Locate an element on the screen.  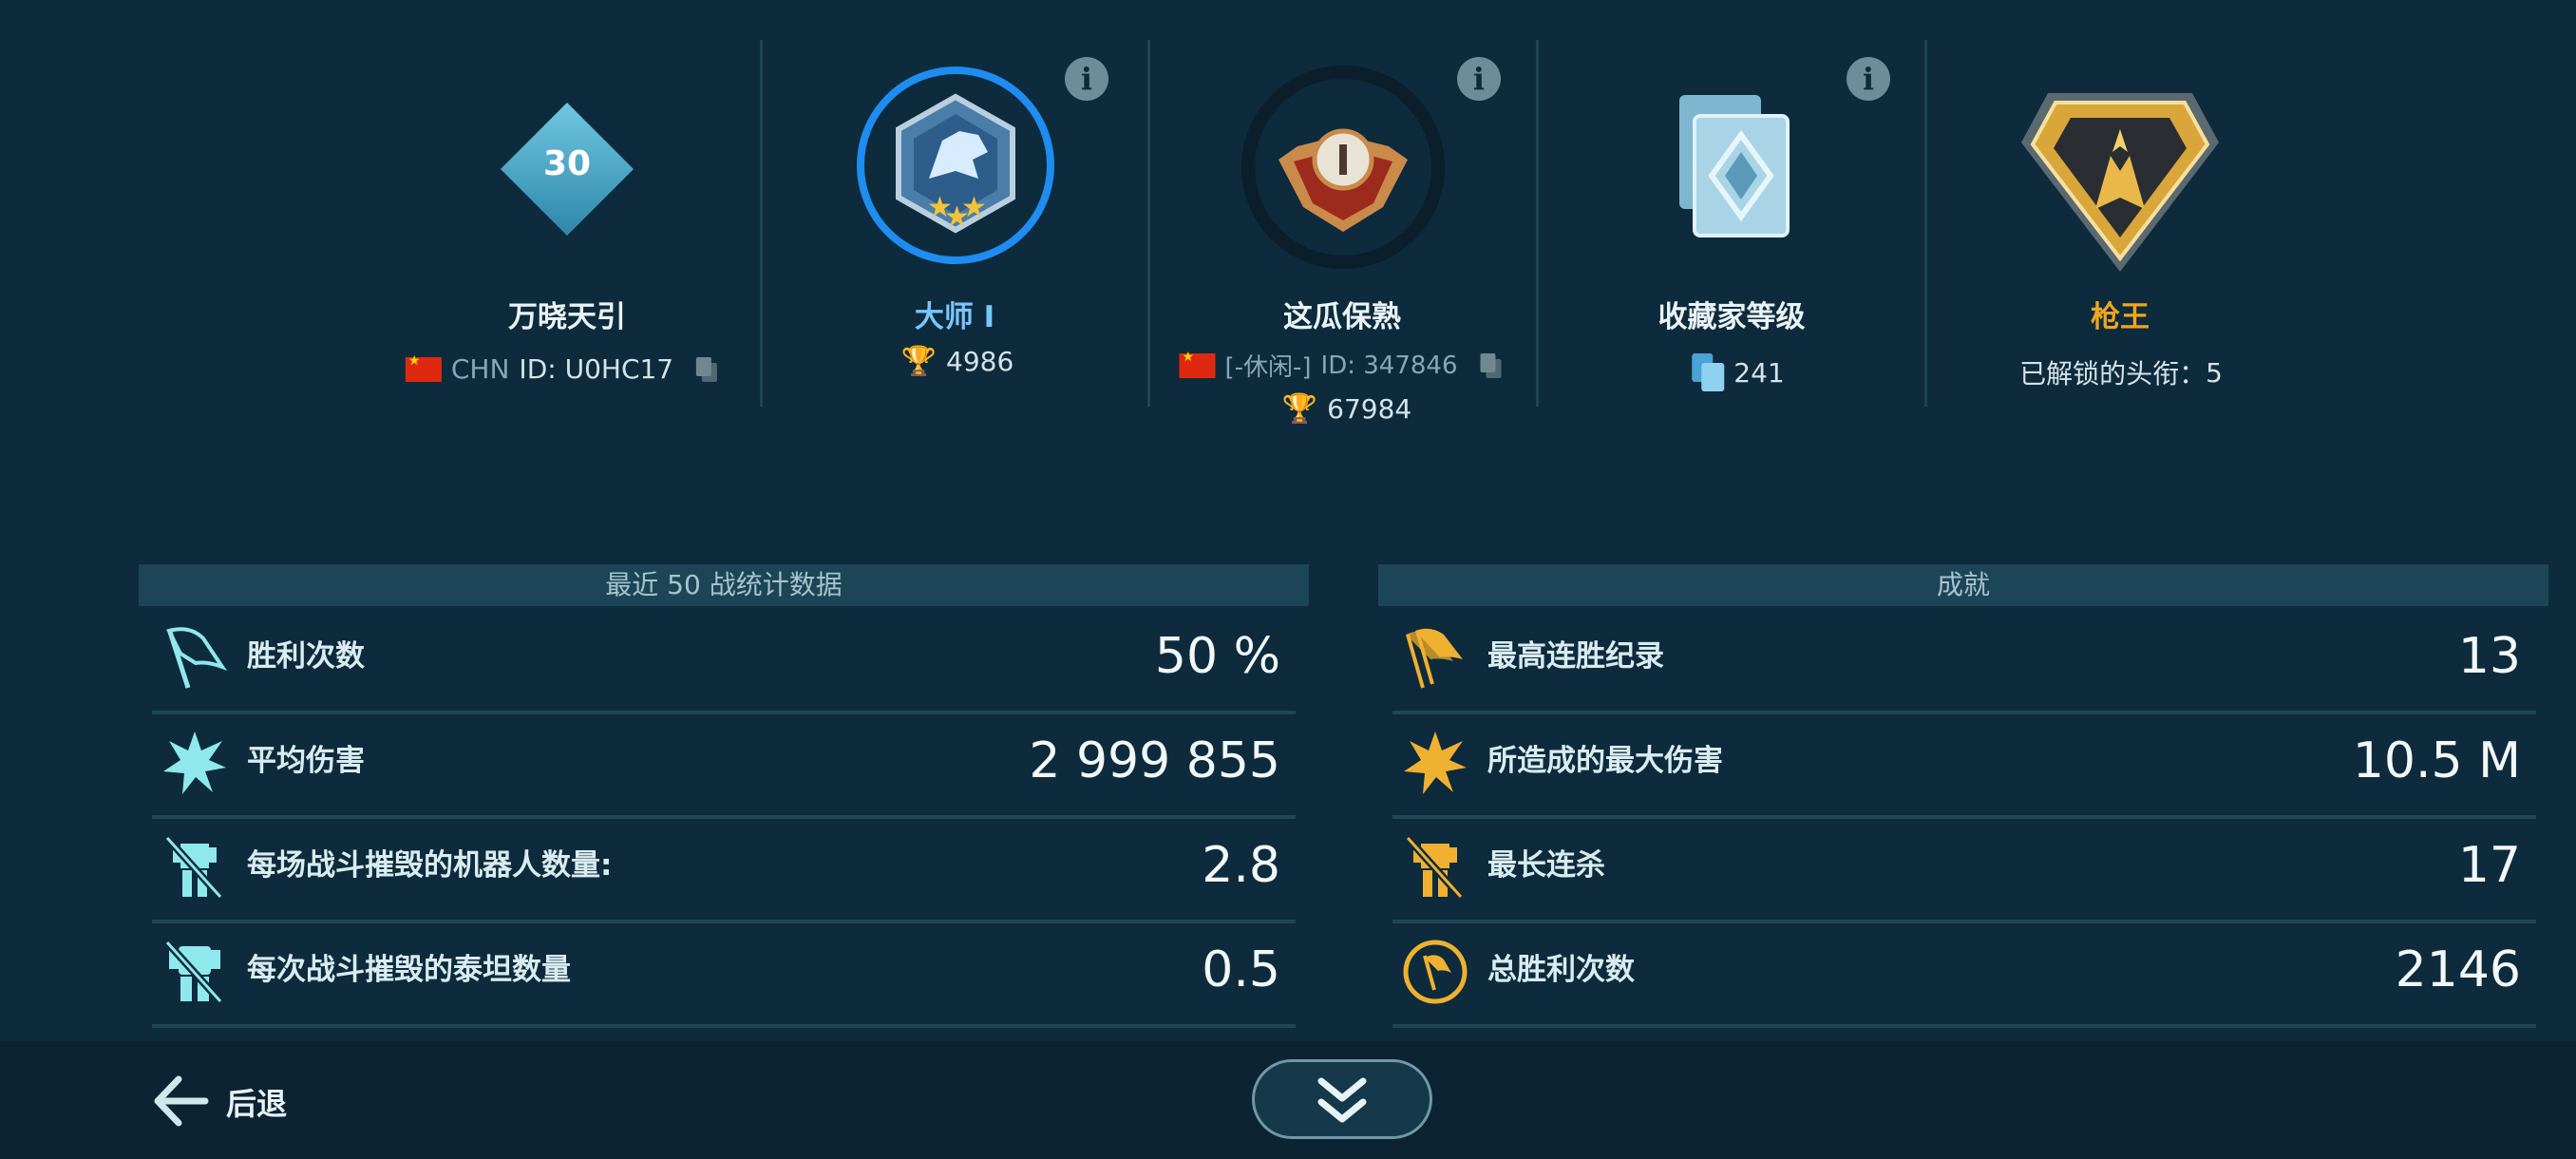
title-badge-icon is located at coordinates (2120, 181).